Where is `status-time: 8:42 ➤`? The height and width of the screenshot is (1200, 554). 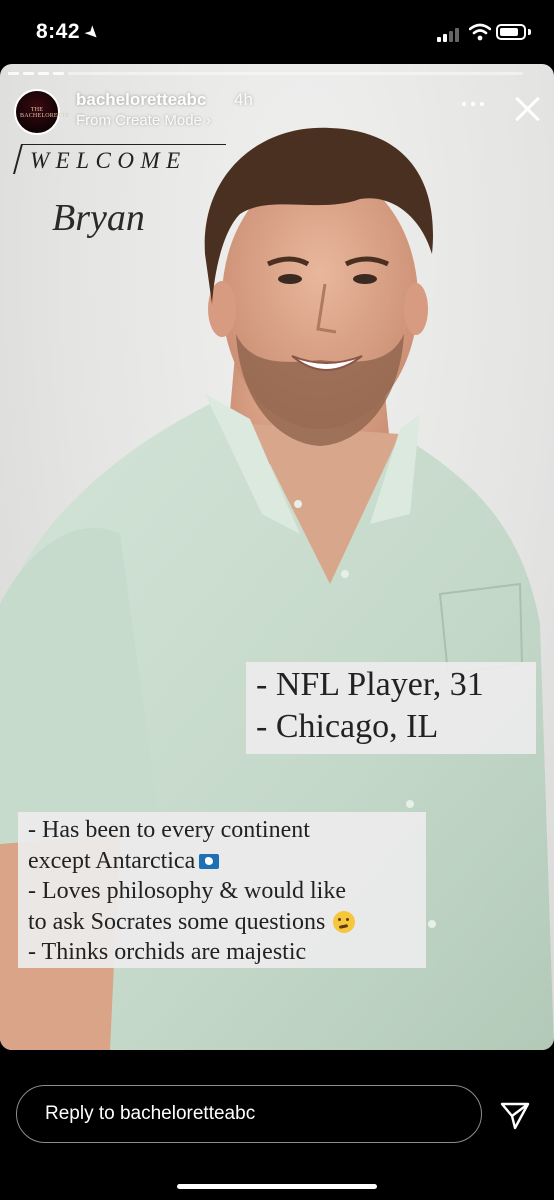
status-time: 8:42 ➤ is located at coordinates (69, 32).